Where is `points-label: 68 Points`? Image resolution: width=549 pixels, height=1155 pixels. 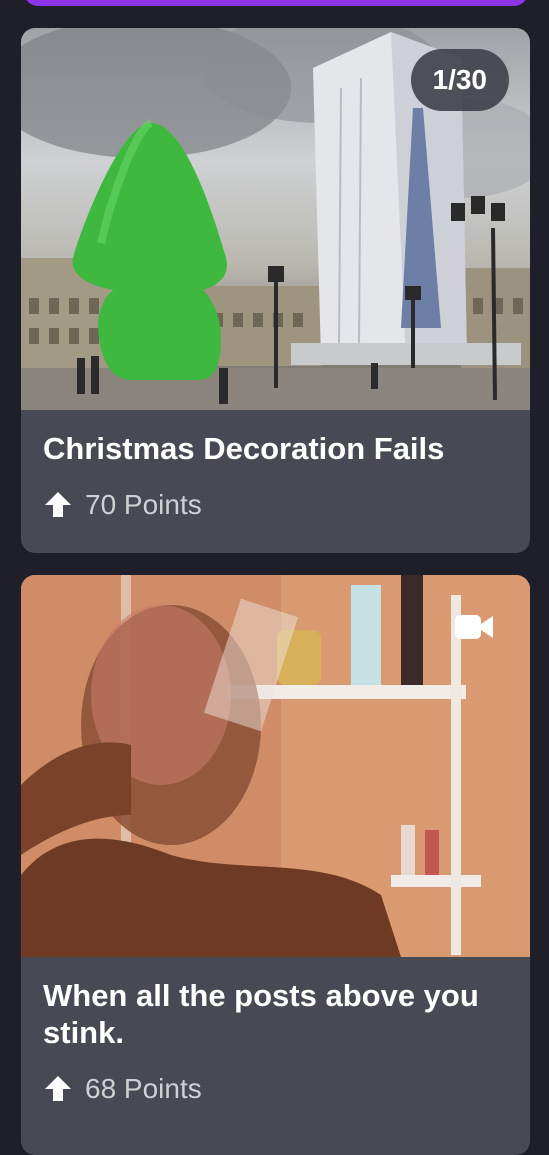 points-label: 68 Points is located at coordinates (143, 1088).